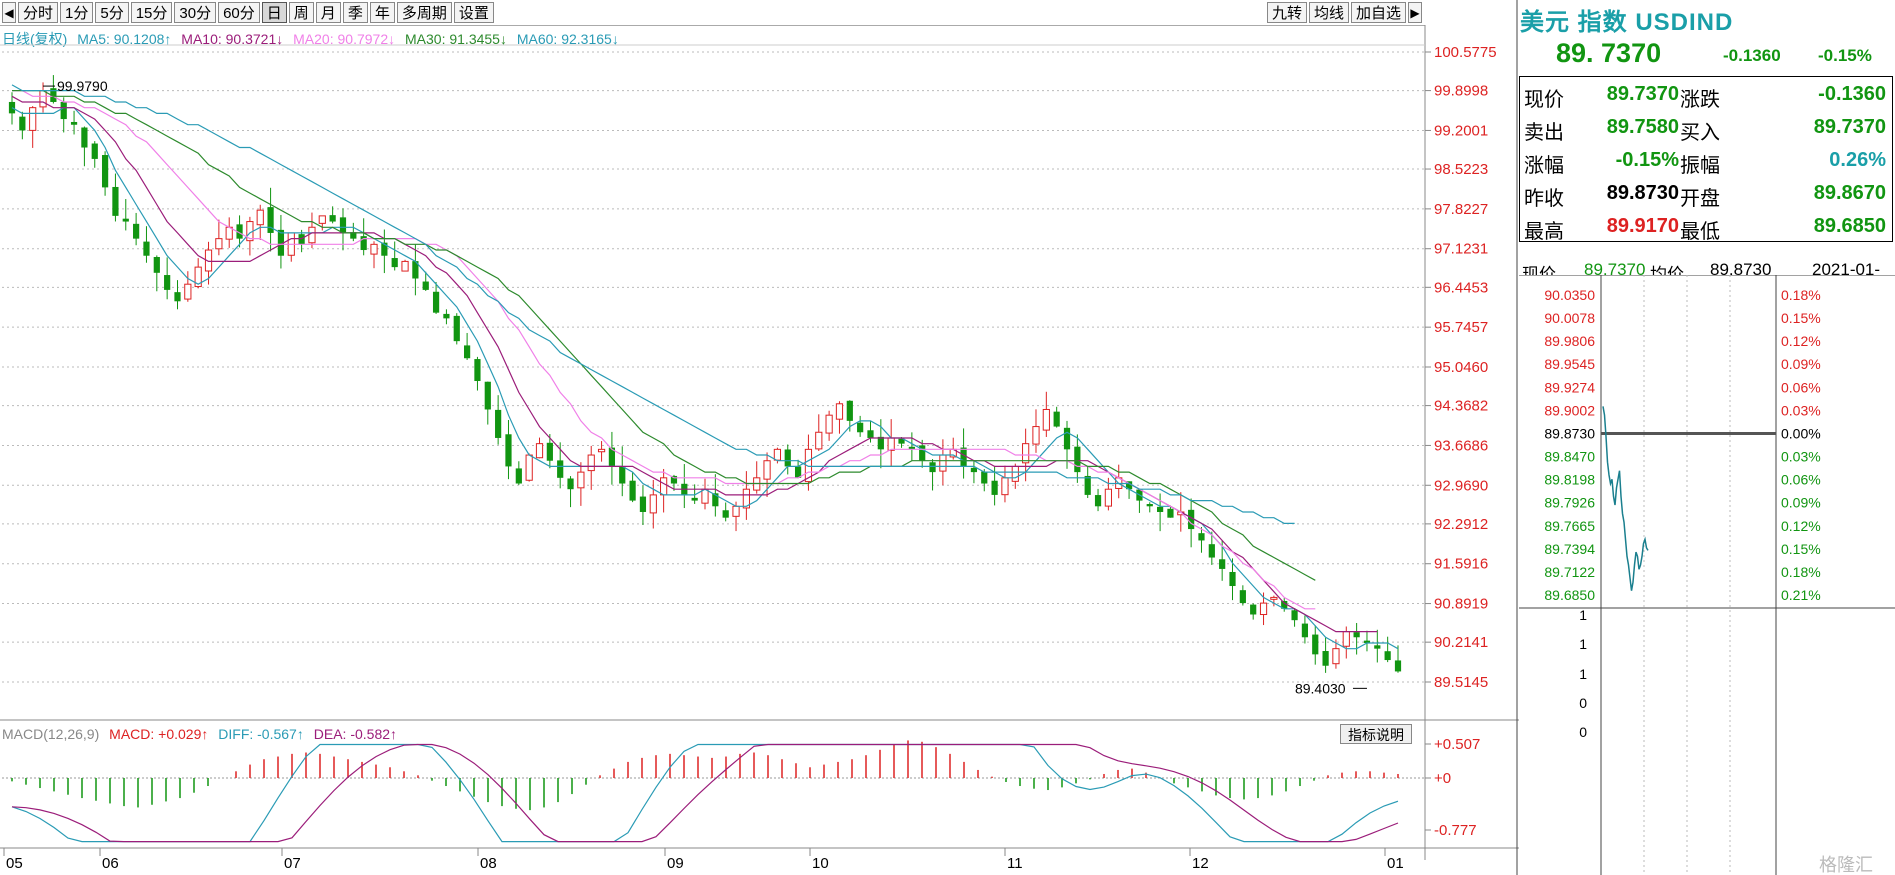  Describe the element at coordinates (1569, 526) in the screenshot. I see `intraday-price-tick: 89.7665` at that location.